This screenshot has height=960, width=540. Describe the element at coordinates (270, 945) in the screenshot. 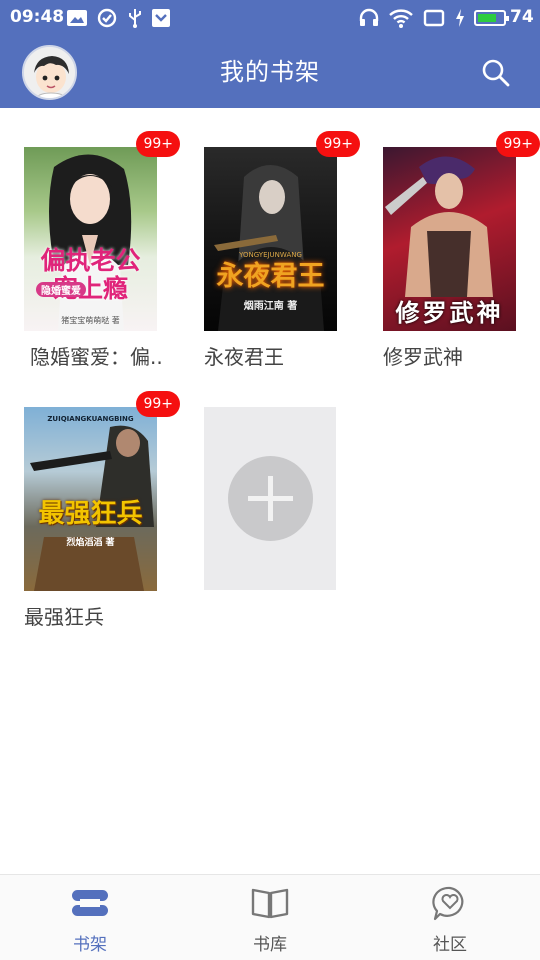

I see `nav-label: 书库` at that location.